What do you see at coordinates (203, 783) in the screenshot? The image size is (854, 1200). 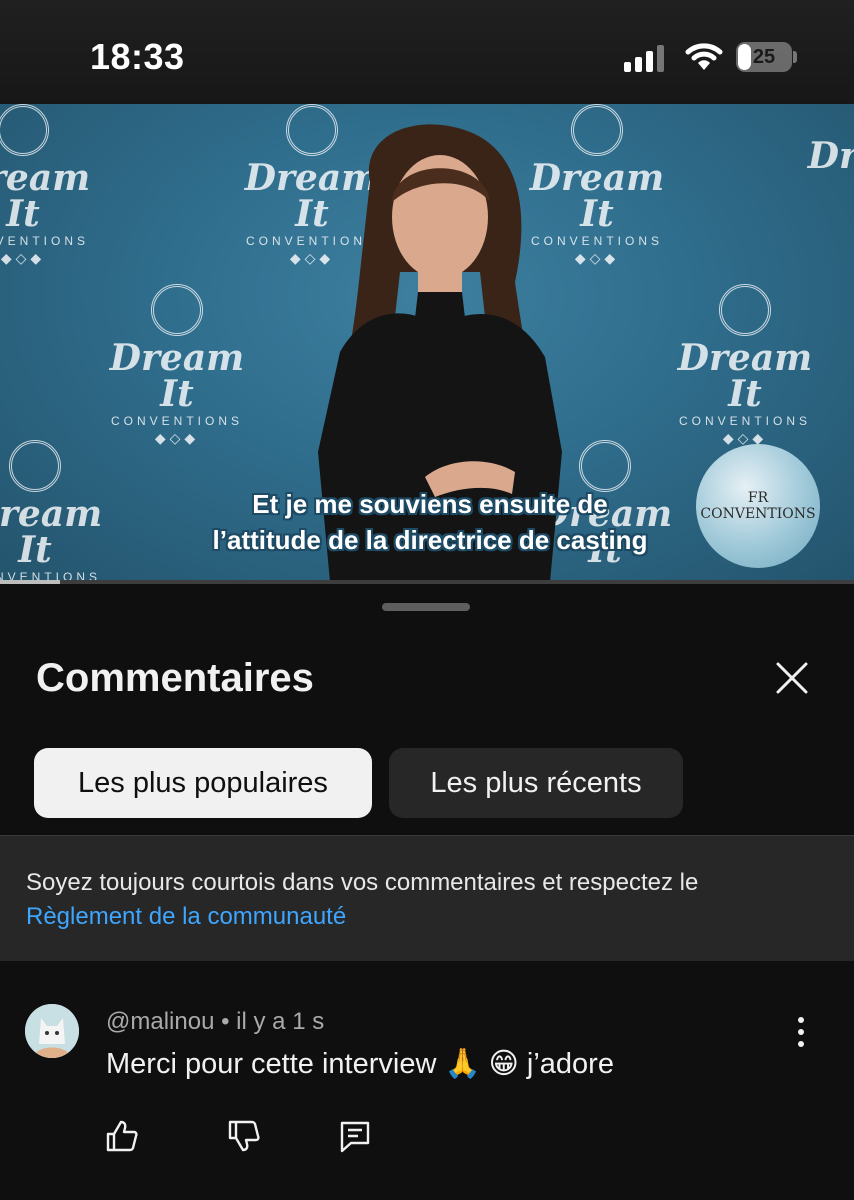 I see `filter-chip-popular: Les plus populaires` at bounding box center [203, 783].